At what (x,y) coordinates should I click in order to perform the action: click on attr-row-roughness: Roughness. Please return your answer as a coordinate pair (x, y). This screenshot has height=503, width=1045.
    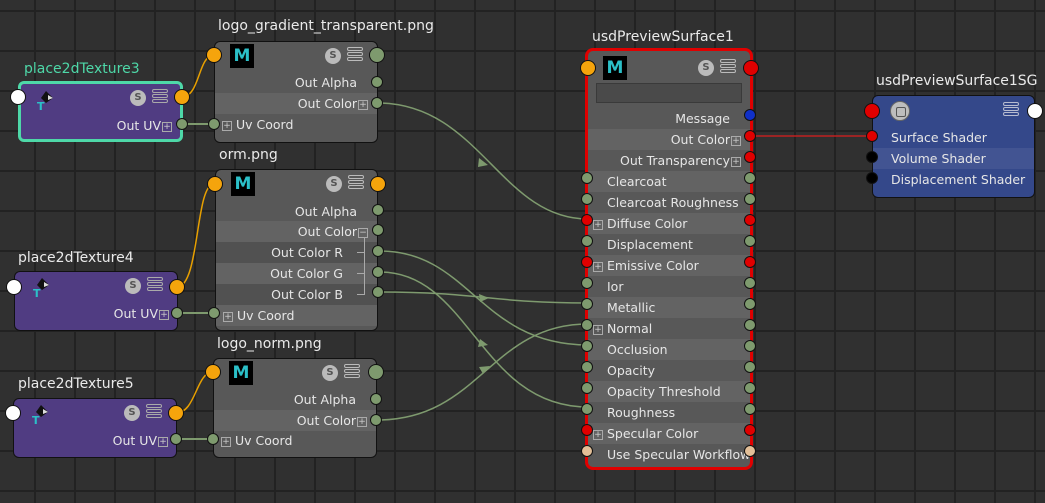
    Looking at the image, I should click on (669, 412).